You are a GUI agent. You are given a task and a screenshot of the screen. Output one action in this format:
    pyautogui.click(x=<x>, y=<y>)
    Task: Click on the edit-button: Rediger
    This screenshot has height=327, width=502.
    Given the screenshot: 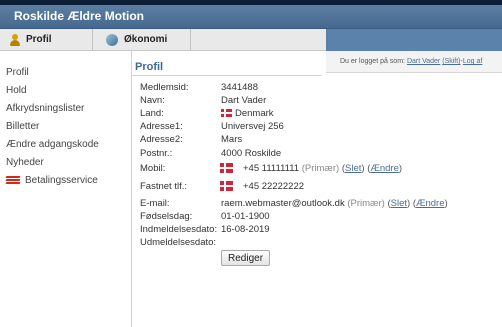 What is the action you would take?
    pyautogui.click(x=246, y=258)
    